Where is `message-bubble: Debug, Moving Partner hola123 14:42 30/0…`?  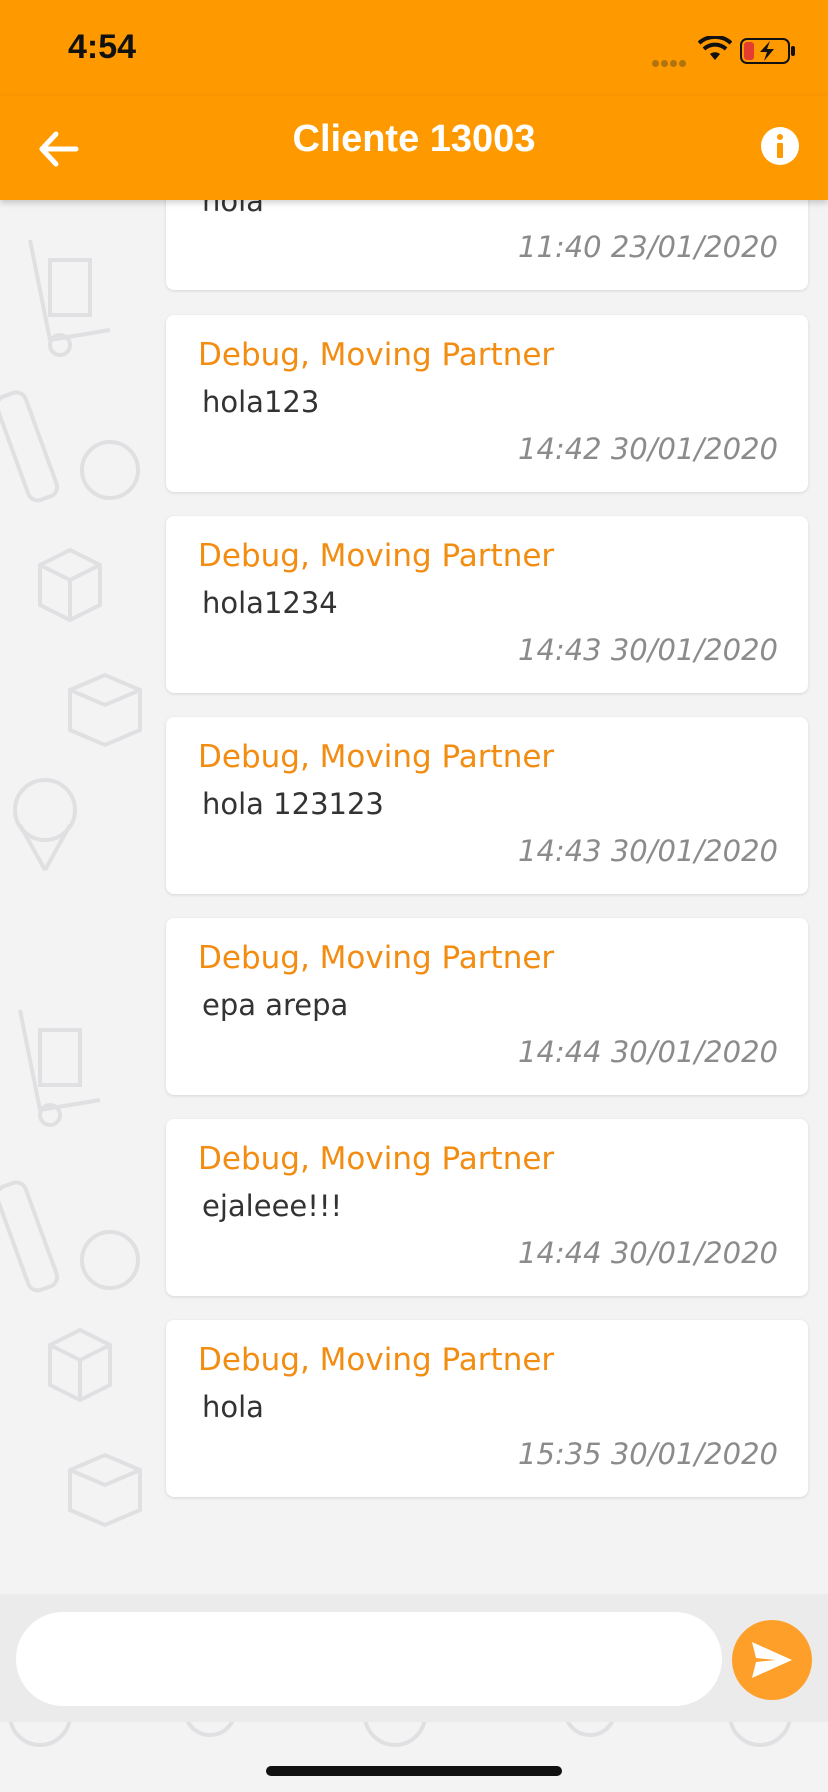
message-bubble: Debug, Moving Partner hola123 14:42 30/0… is located at coordinates (487, 403).